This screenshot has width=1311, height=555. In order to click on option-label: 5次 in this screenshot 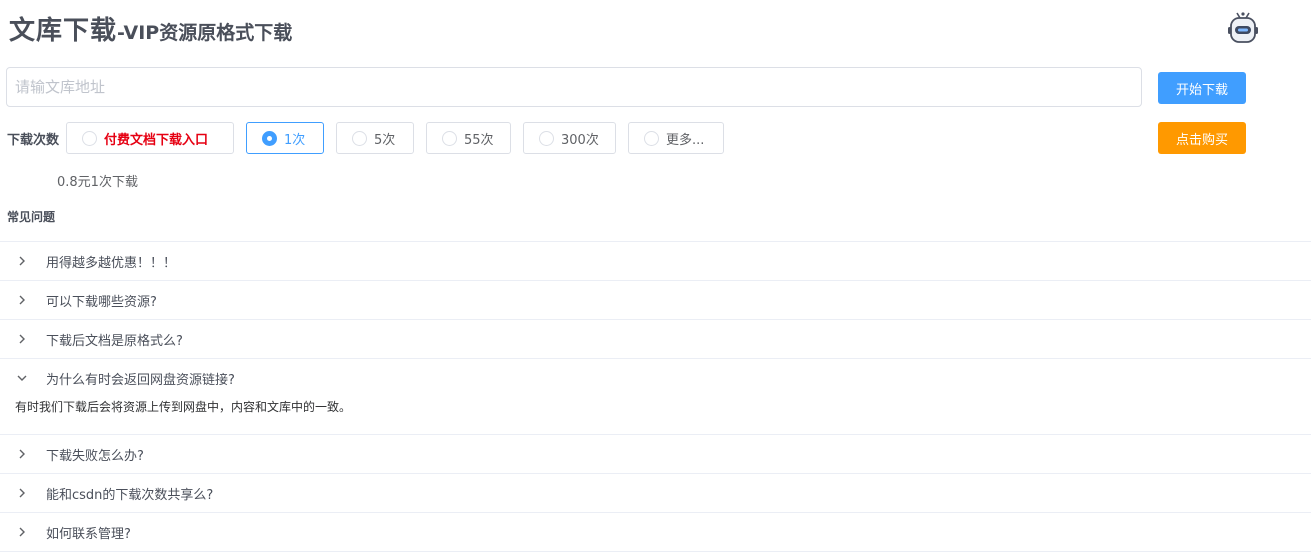, I will do `click(385, 140)`.